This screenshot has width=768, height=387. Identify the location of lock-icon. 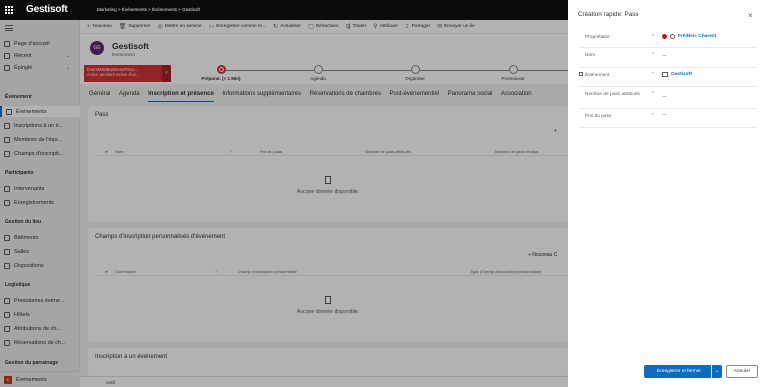
(581, 74).